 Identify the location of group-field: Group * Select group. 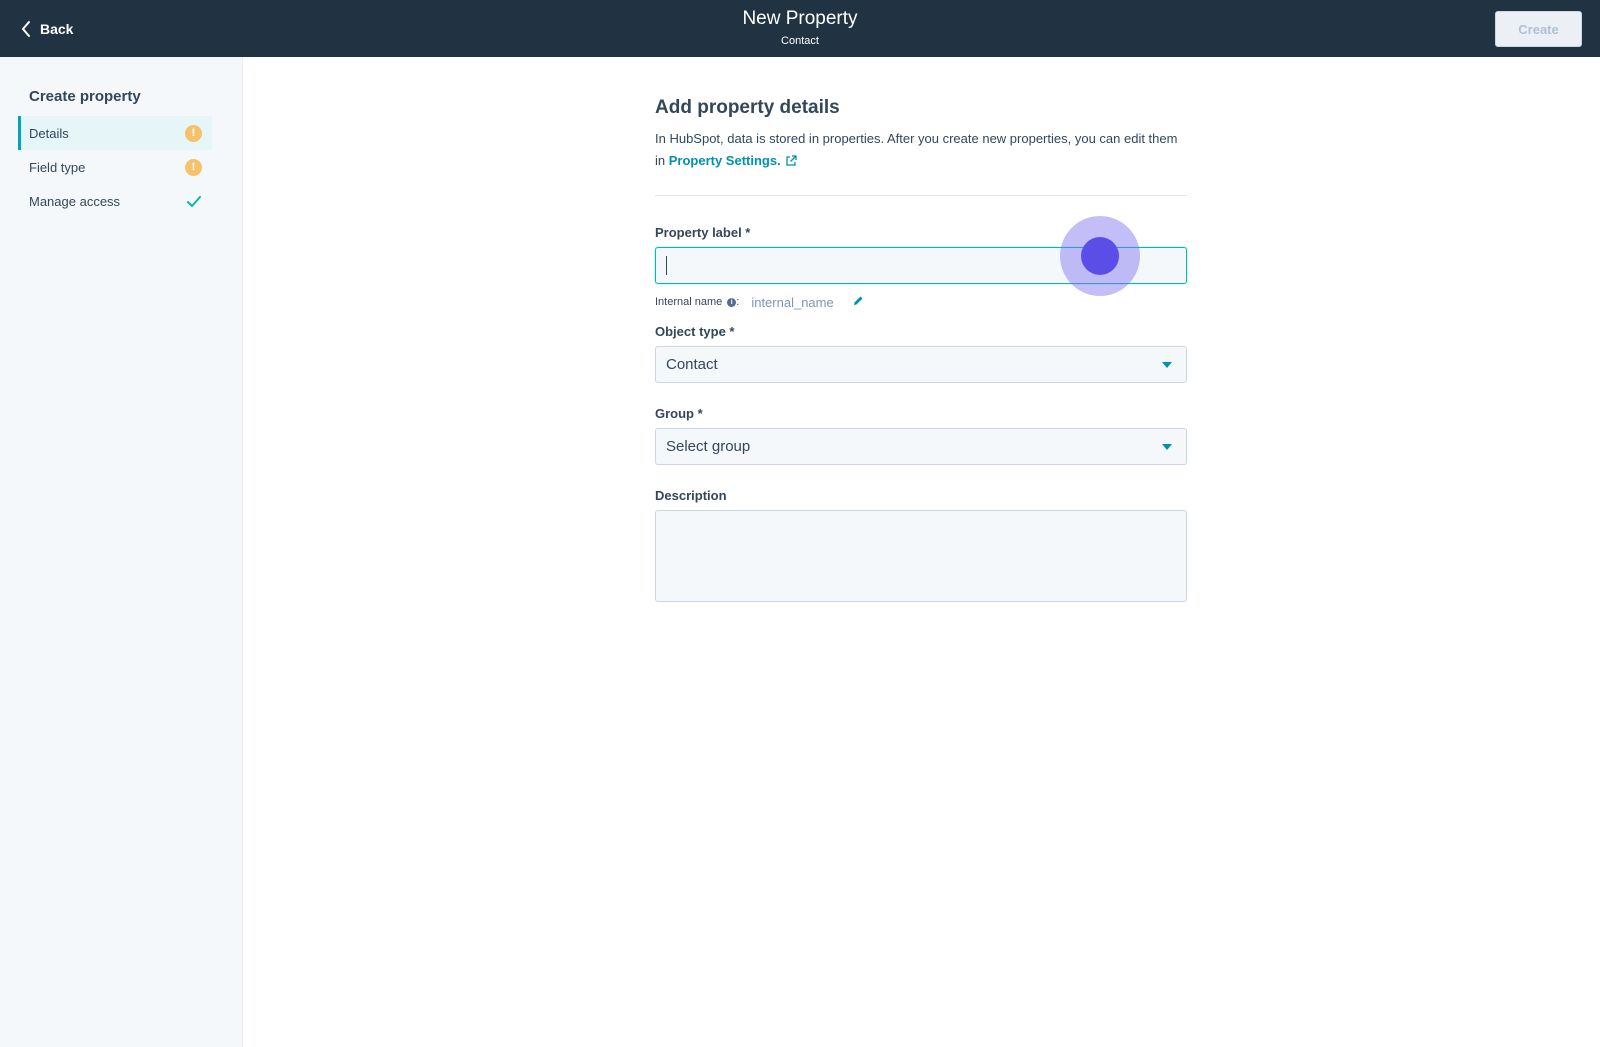
(921, 435).